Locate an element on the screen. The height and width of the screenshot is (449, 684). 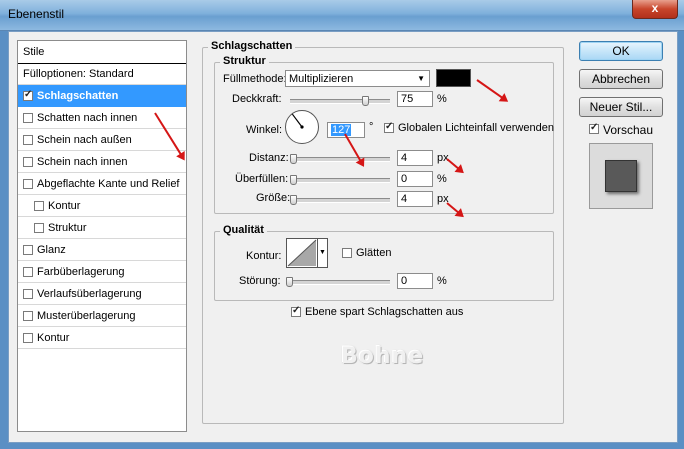
size-slider is located at coordinates (340, 200).